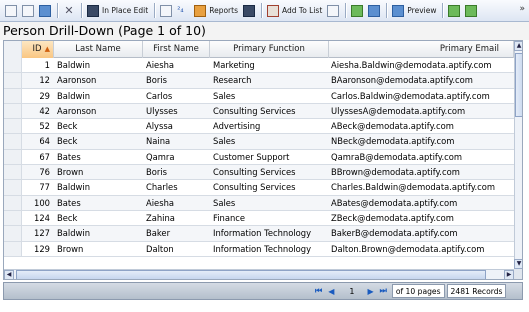  What do you see at coordinates (263, 291) in the screenshot?
I see `pager: ⏮ ◀ 1 ▶ ⏭ of 10 pages 2481 Records` at bounding box center [263, 291].